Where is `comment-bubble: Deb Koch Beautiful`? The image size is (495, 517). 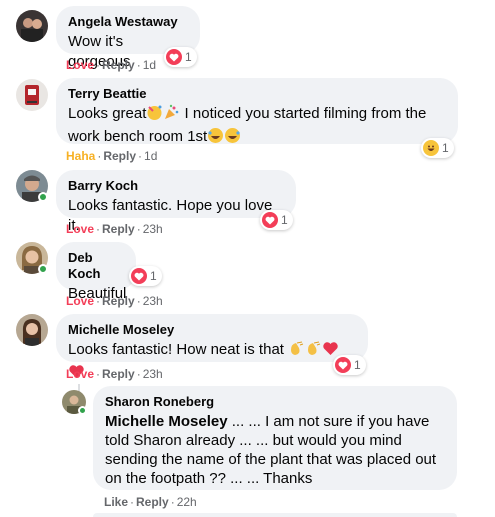 comment-bubble: Deb Koch Beautiful is located at coordinates (96, 272).